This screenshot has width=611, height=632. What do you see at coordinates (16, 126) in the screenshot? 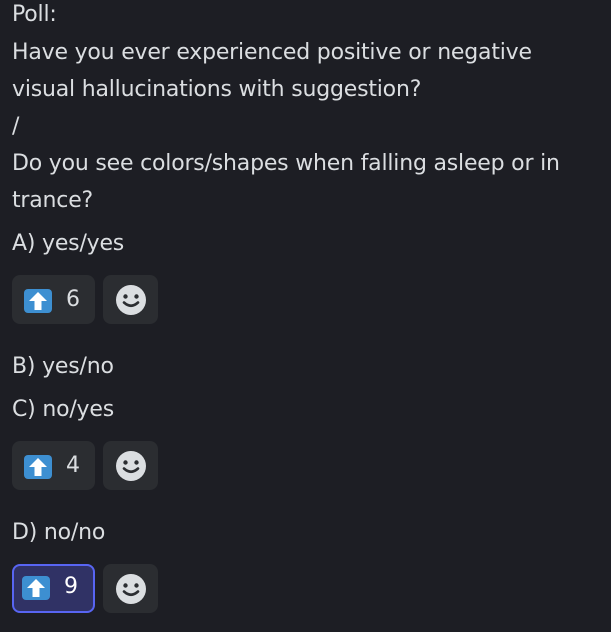
I see `message-line: /` at bounding box center [16, 126].